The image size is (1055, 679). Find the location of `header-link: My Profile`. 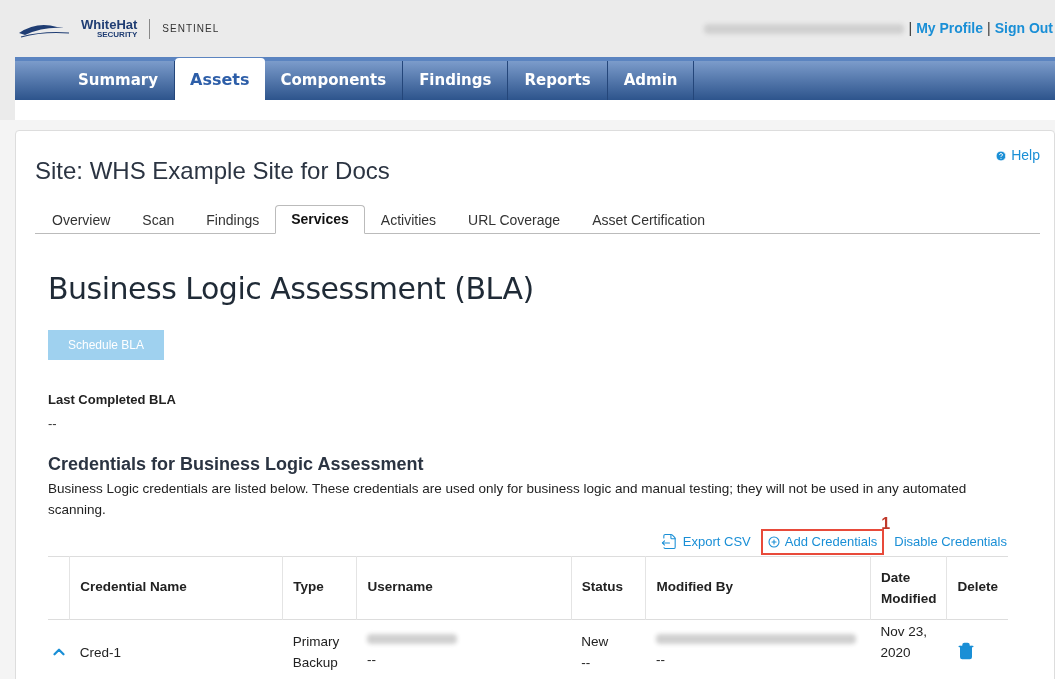

header-link: My Profile is located at coordinates (950, 28).